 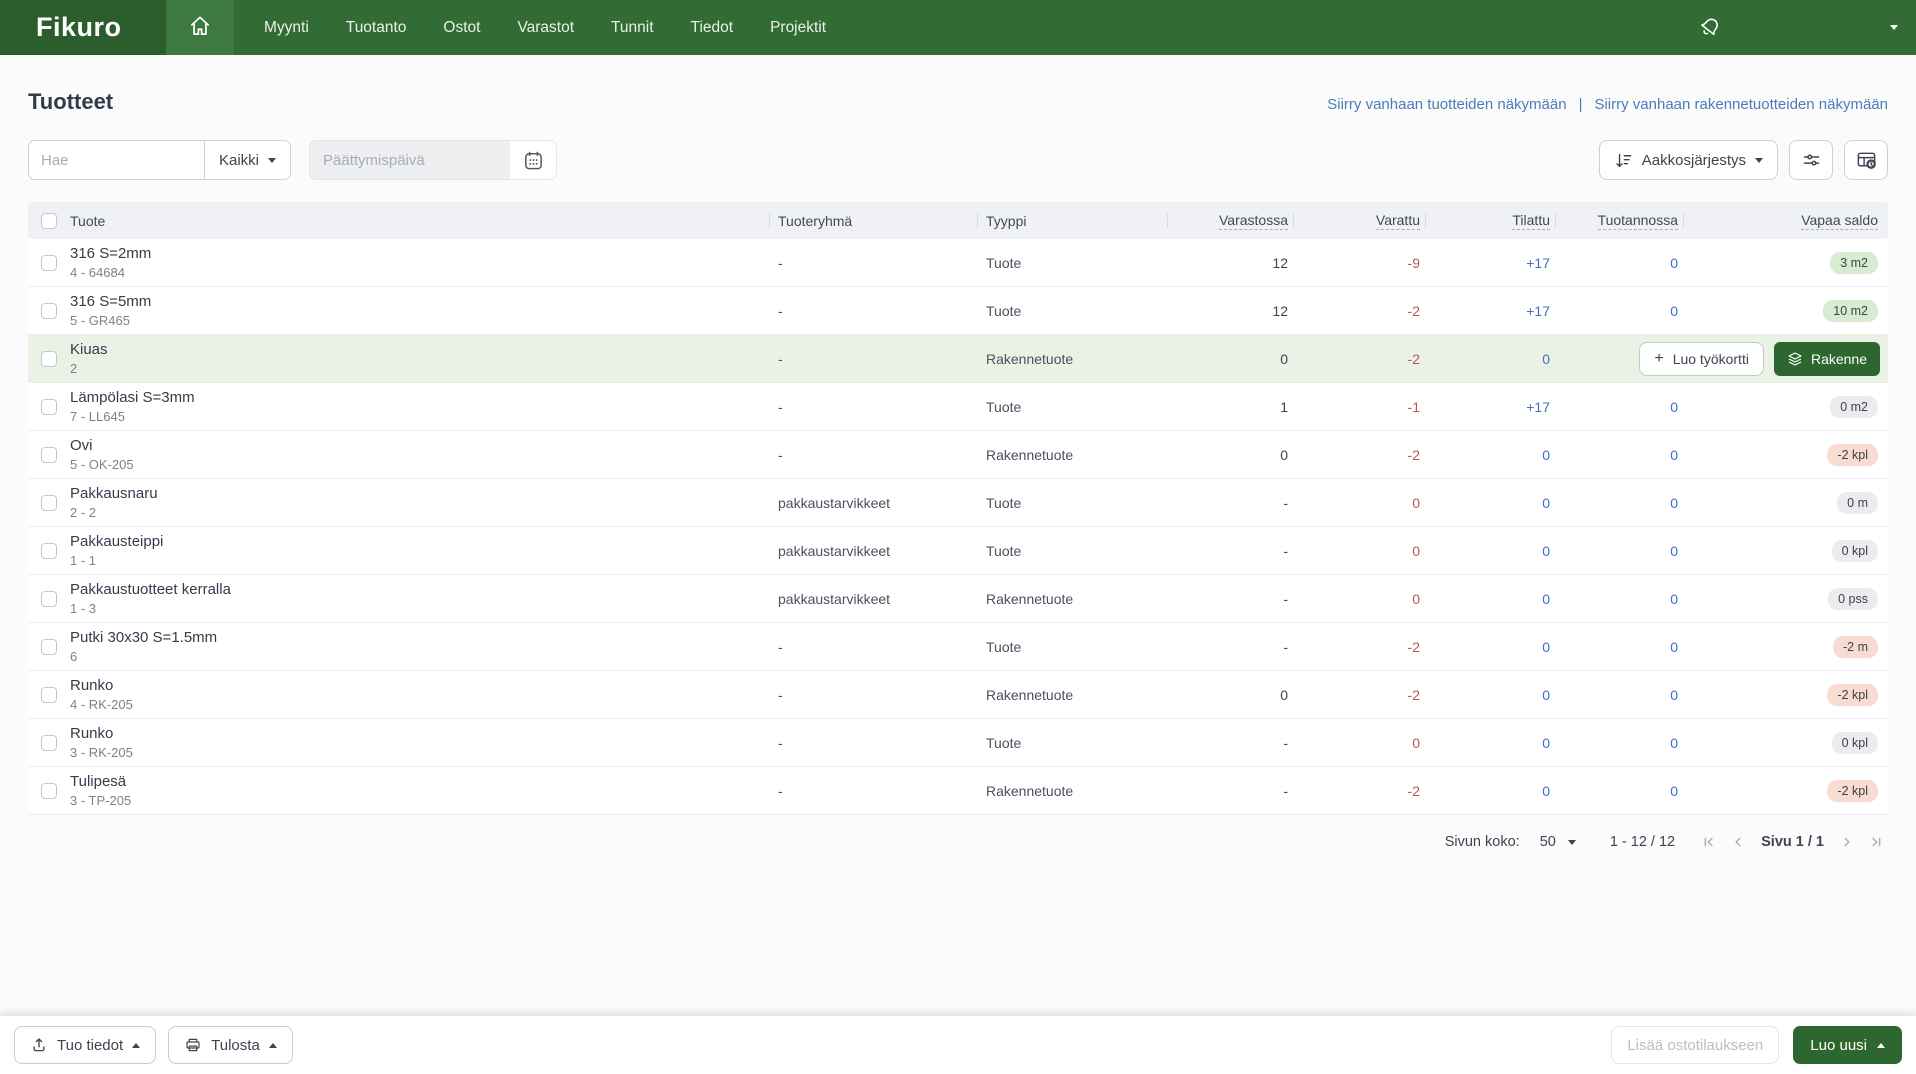 I want to click on product-name: Pakkausteippi, so click(x=420, y=541).